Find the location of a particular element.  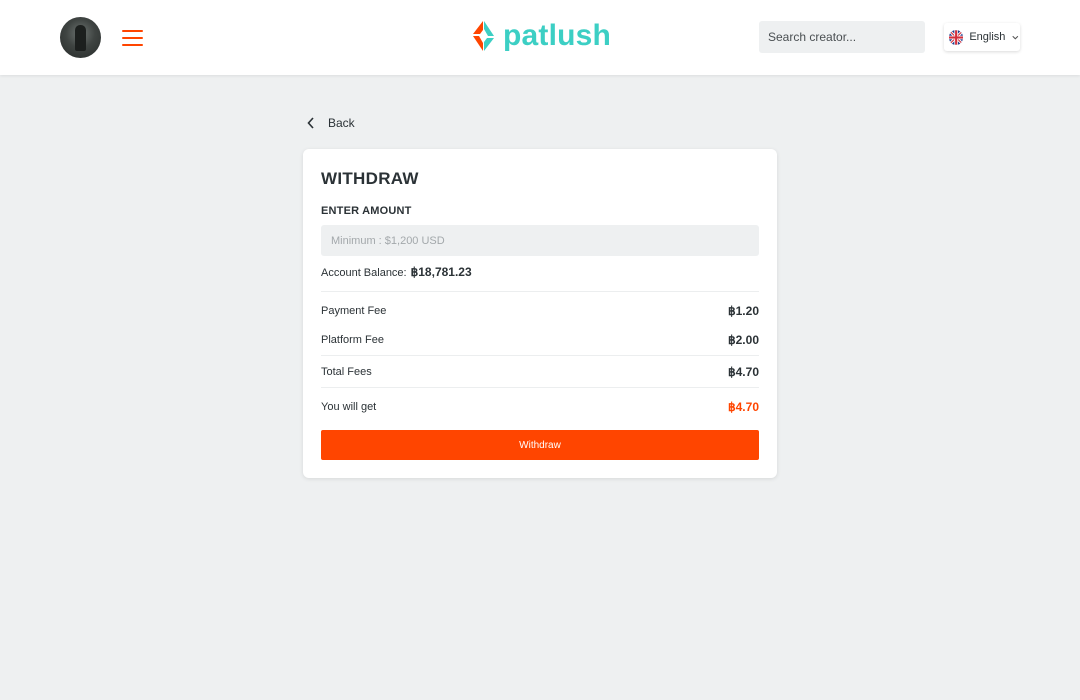

amount-input is located at coordinates (540, 240).